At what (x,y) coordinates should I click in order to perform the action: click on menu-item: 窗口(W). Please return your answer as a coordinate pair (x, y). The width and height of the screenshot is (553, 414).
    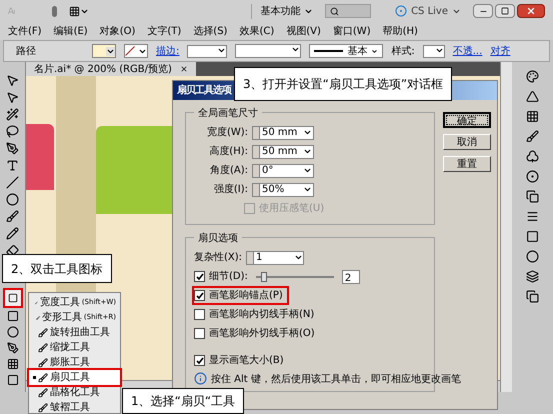
    Looking at the image, I should click on (351, 31).